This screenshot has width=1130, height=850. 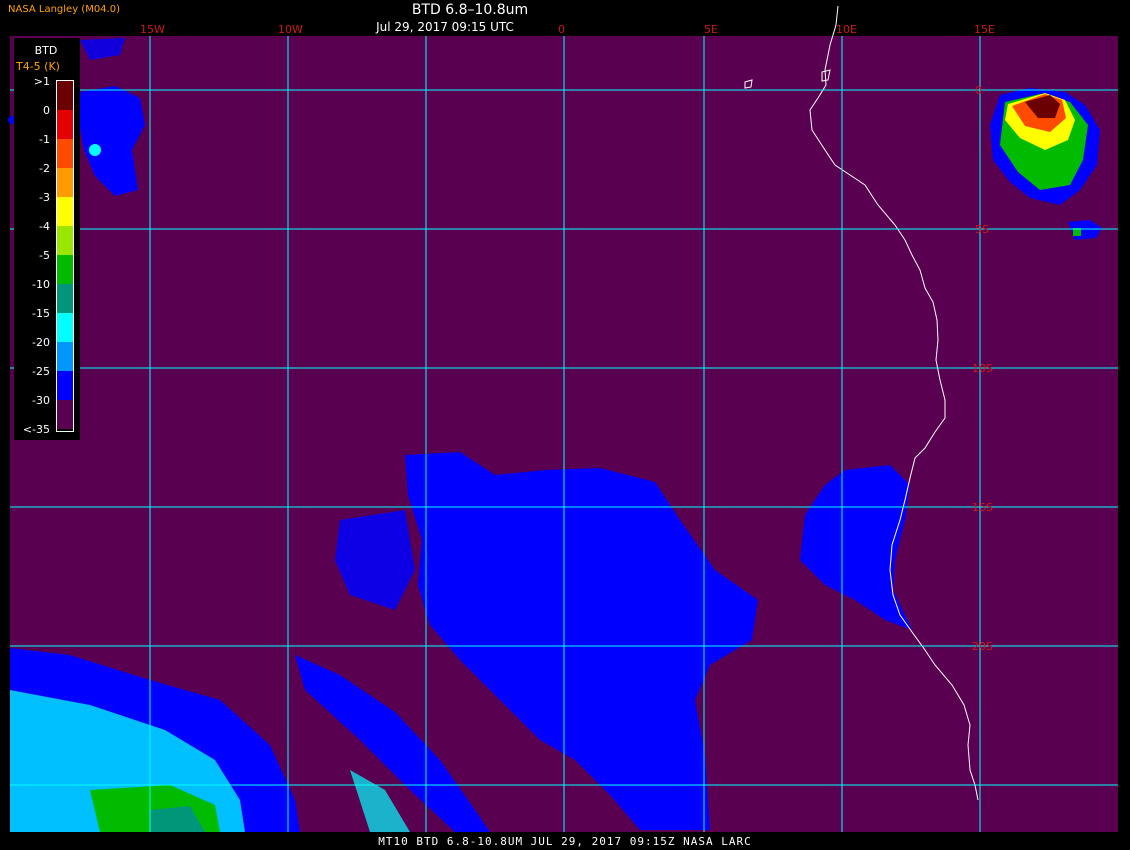 I want to click on legend-color-bar, so click(x=65, y=256).